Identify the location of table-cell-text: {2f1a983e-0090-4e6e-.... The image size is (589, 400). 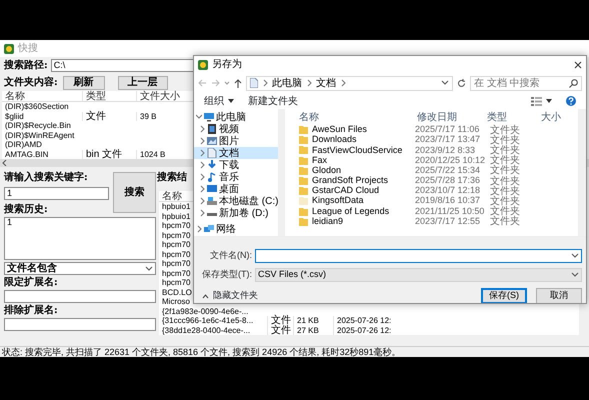
(204, 311).